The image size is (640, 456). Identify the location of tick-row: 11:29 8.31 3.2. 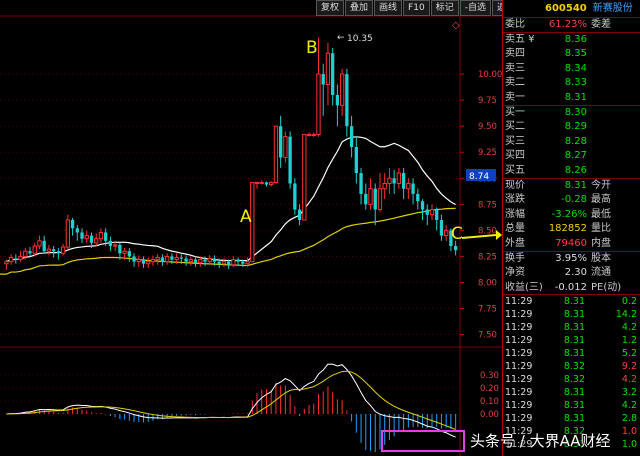
(571, 392).